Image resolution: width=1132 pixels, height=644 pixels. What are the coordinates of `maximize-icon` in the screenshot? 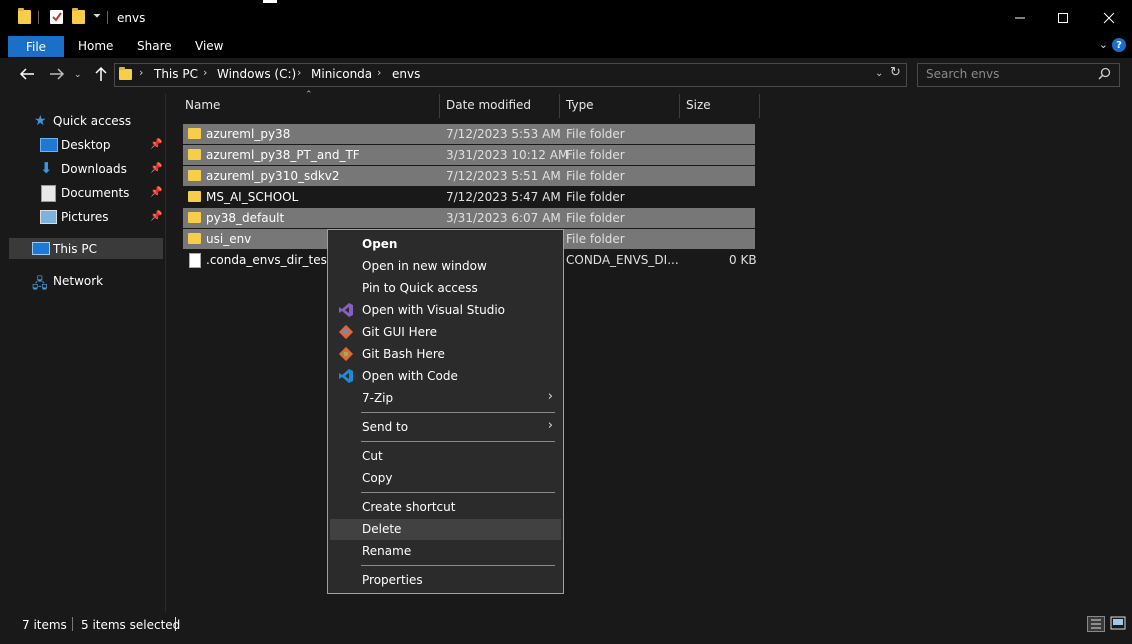 It's located at (1063, 18).